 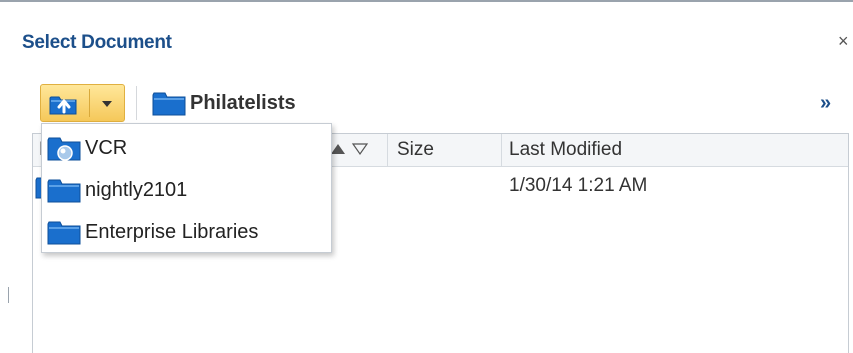 I want to click on menu-item-vcr: VCR, so click(x=186, y=148).